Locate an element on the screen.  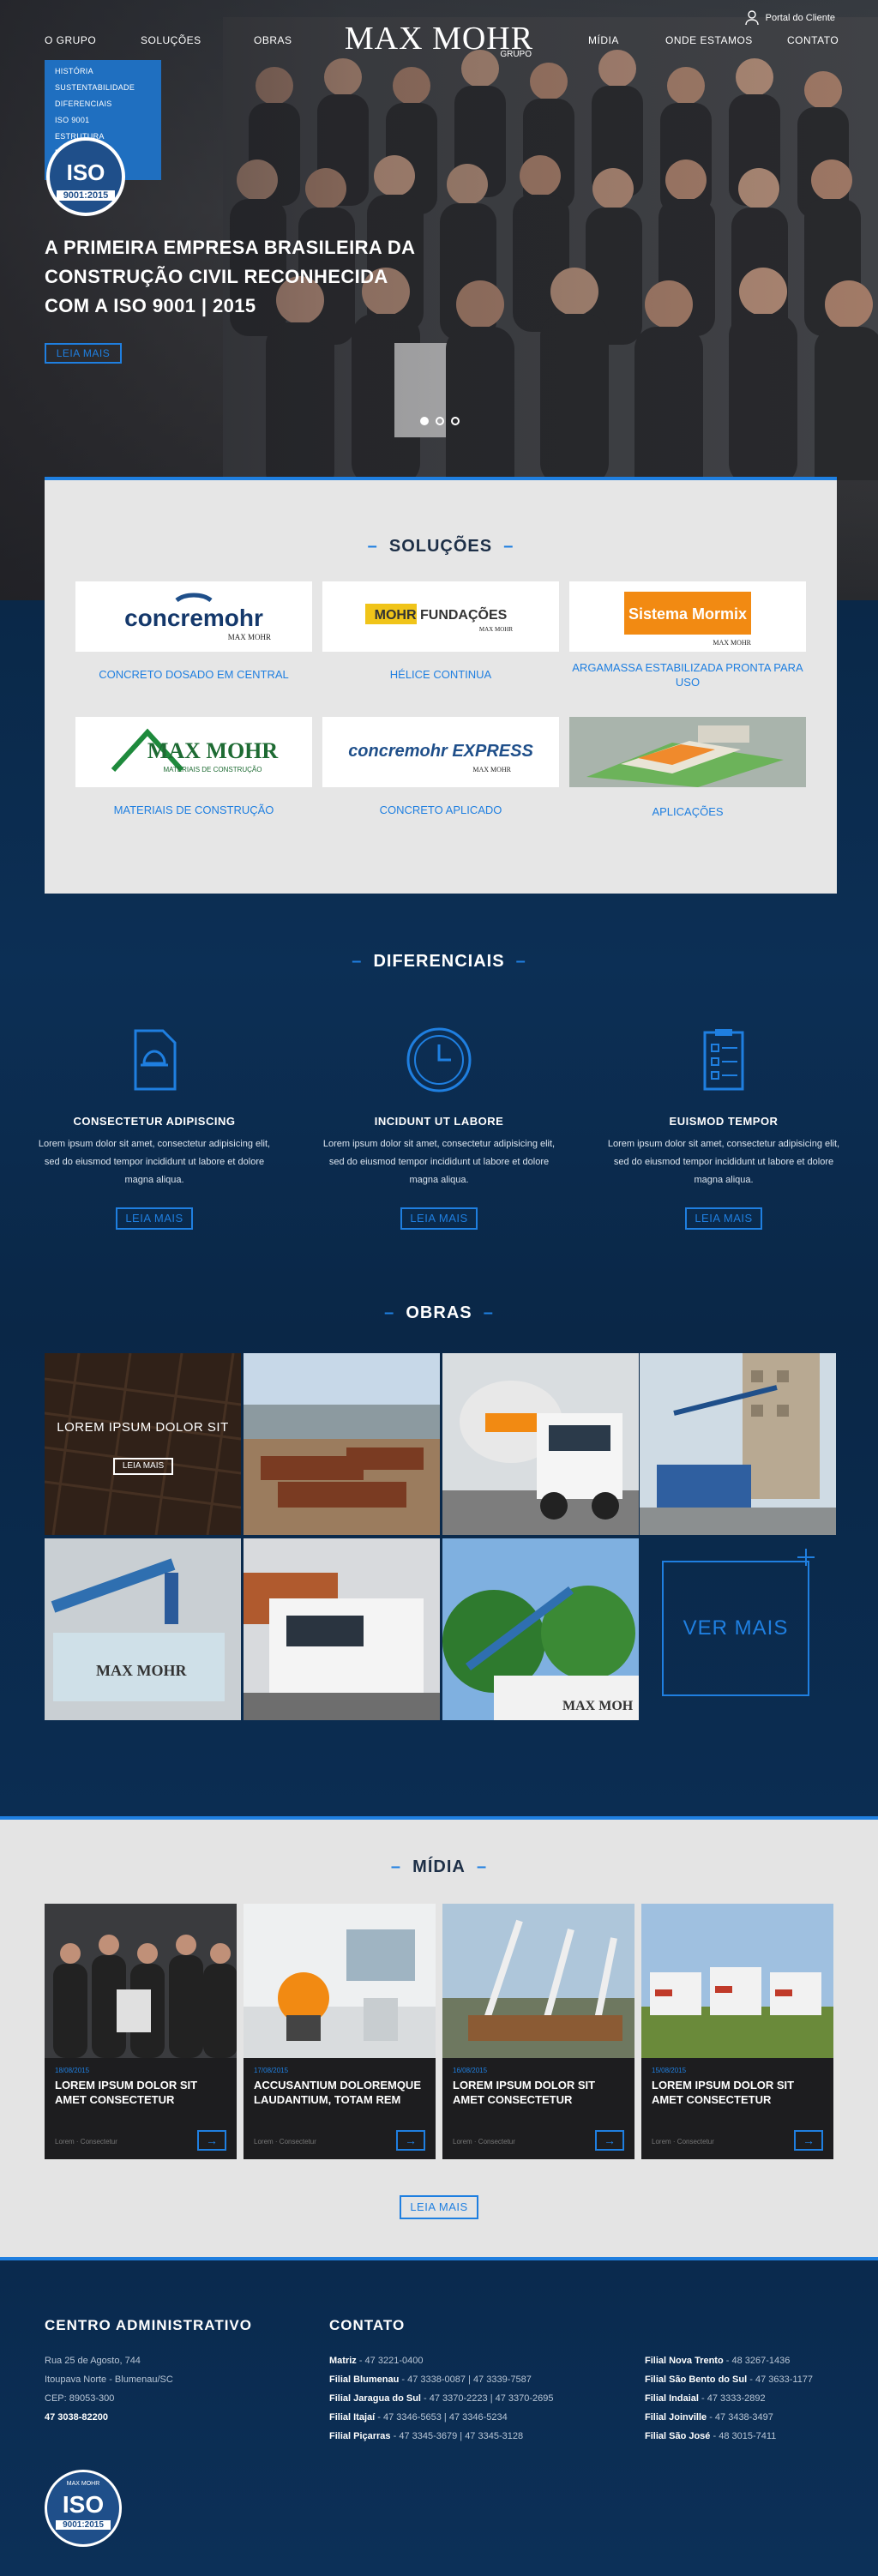
obra-feature-button: LEIA MAIS is located at coordinates (143, 1466).